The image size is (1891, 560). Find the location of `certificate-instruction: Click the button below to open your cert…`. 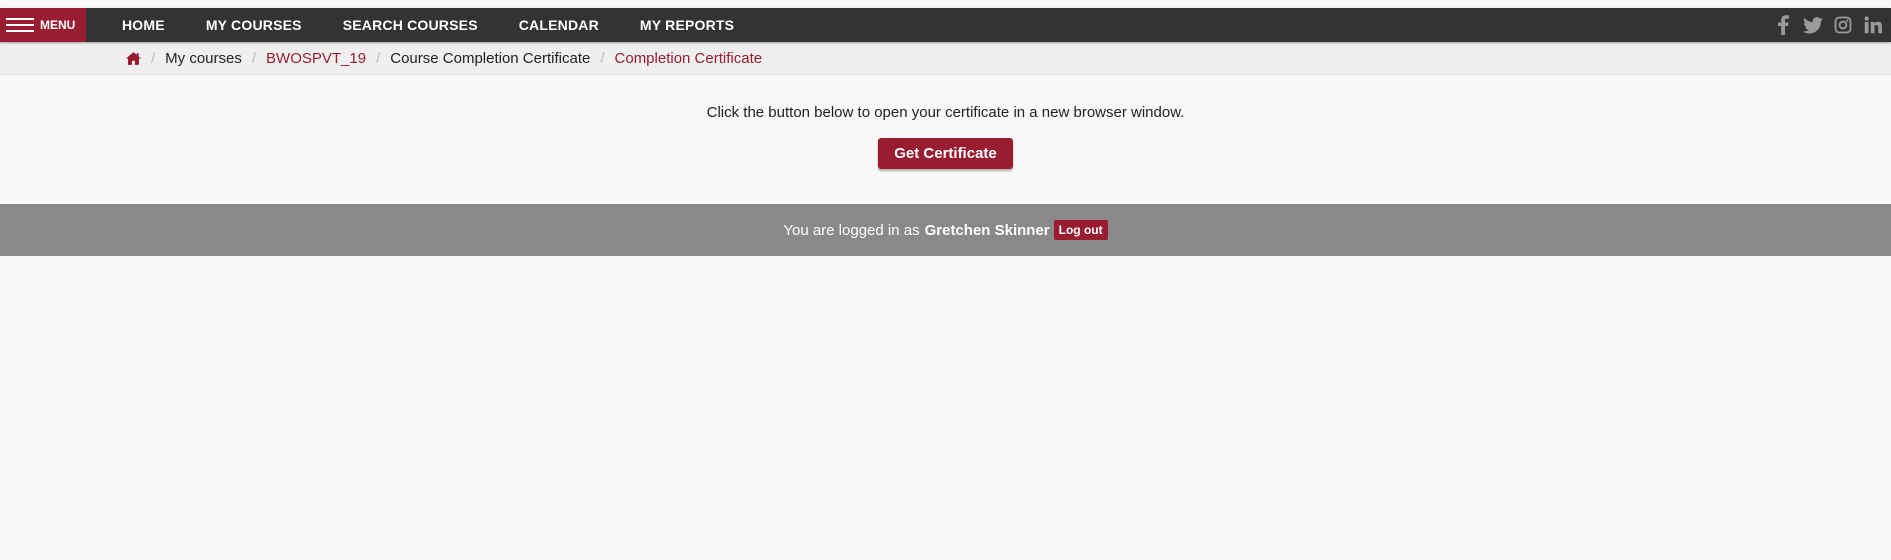

certificate-instruction: Click the button below to open your cert… is located at coordinates (945, 112).